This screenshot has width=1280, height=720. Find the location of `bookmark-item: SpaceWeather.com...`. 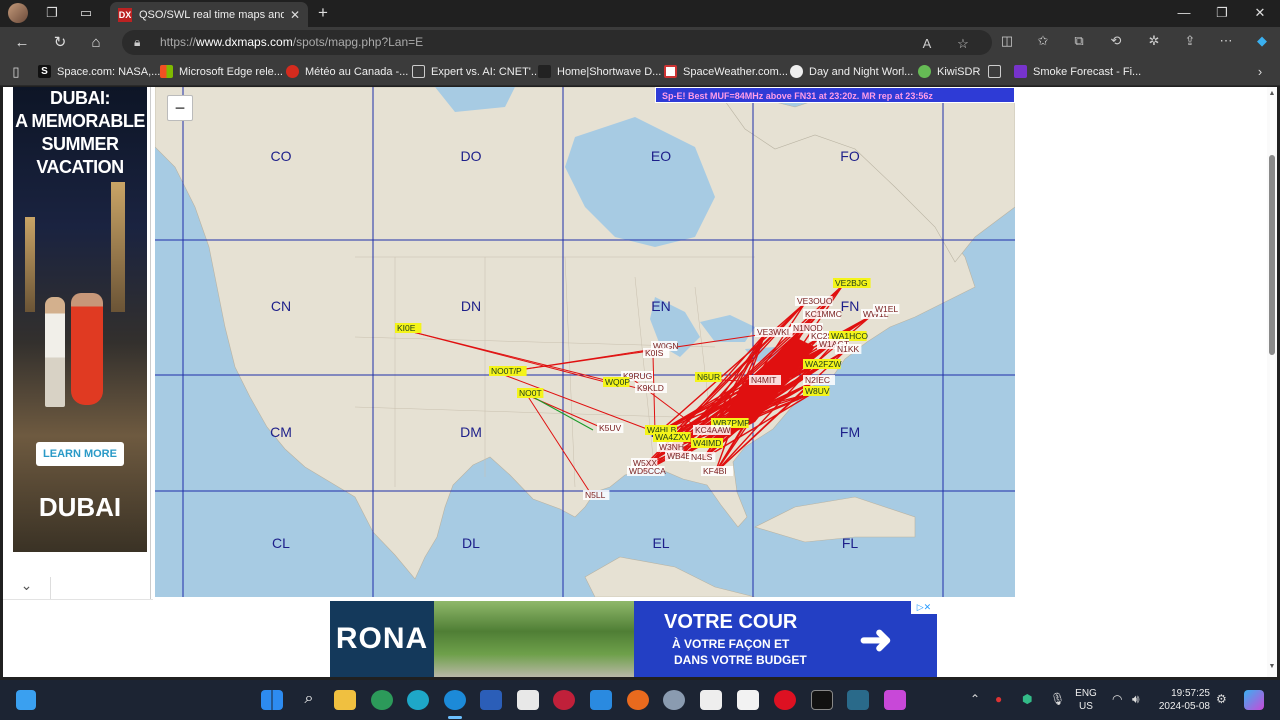

bookmark-item: SpaceWeather.com... is located at coordinates (726, 71).